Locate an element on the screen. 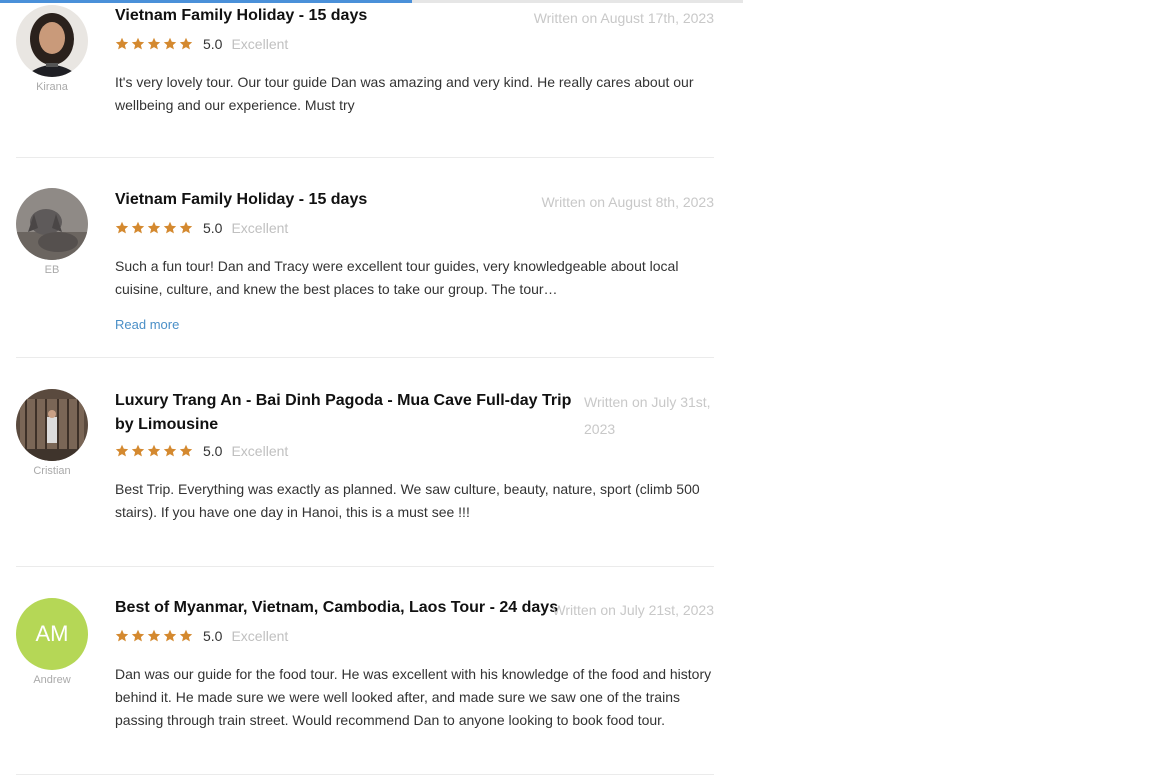  reviewer-block: AM Andrew is located at coordinates (52, 642).